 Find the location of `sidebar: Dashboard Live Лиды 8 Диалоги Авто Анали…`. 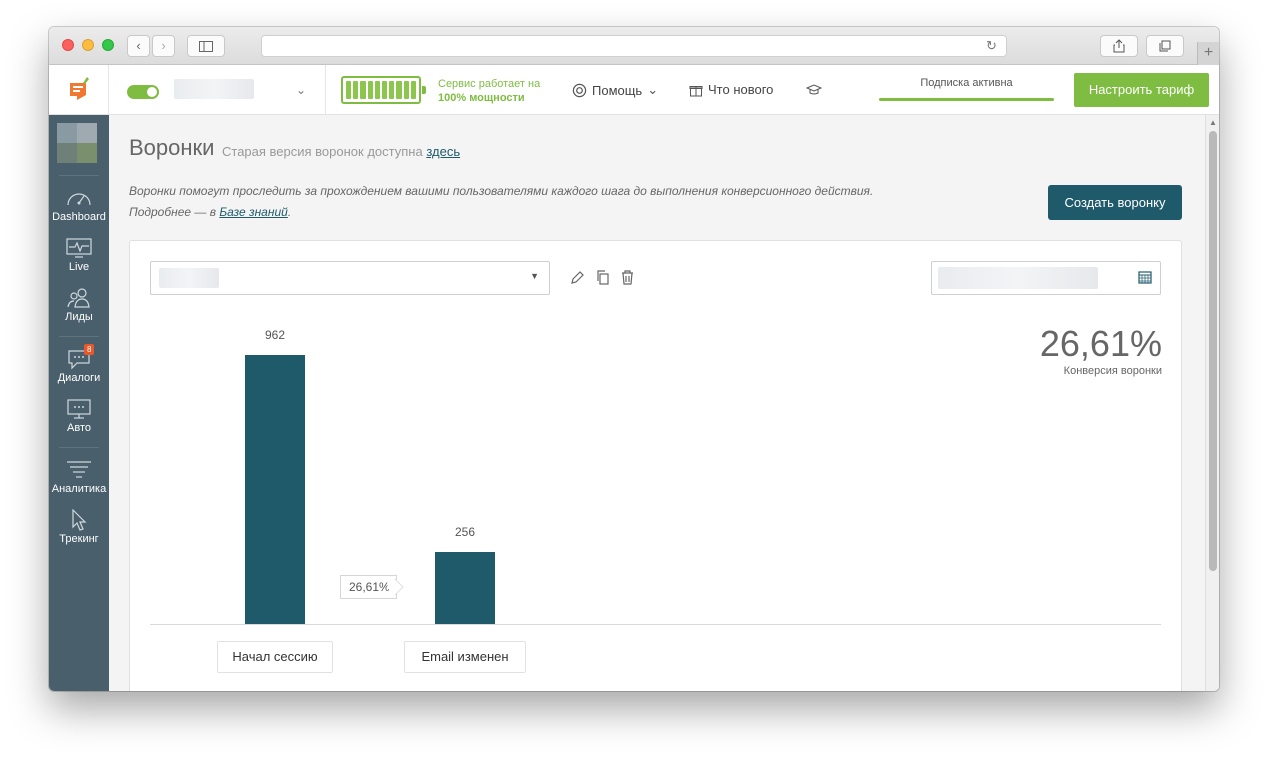

sidebar: Dashboard Live Лиды 8 Диалоги Авто Анали… is located at coordinates (79, 403).